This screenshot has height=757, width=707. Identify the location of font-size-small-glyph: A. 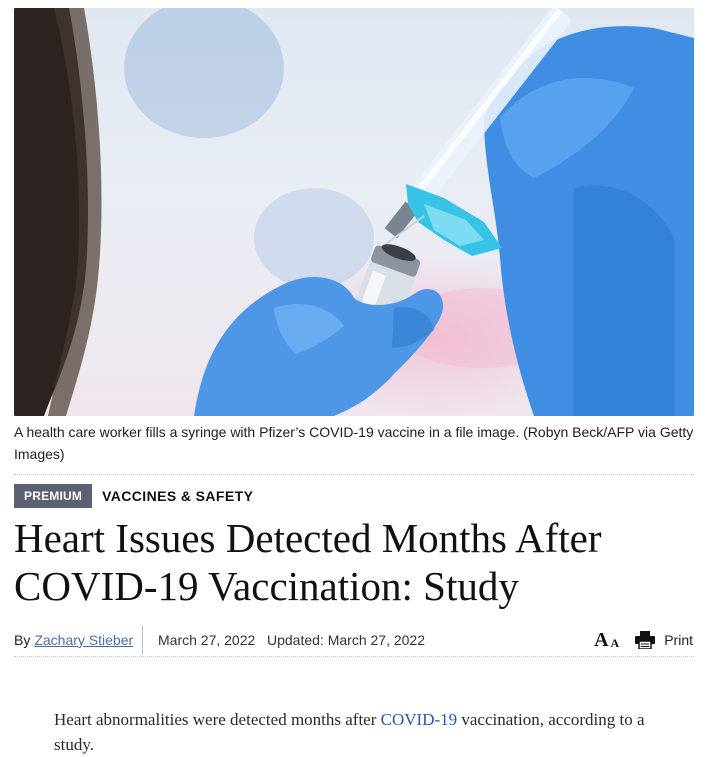
(615, 643).